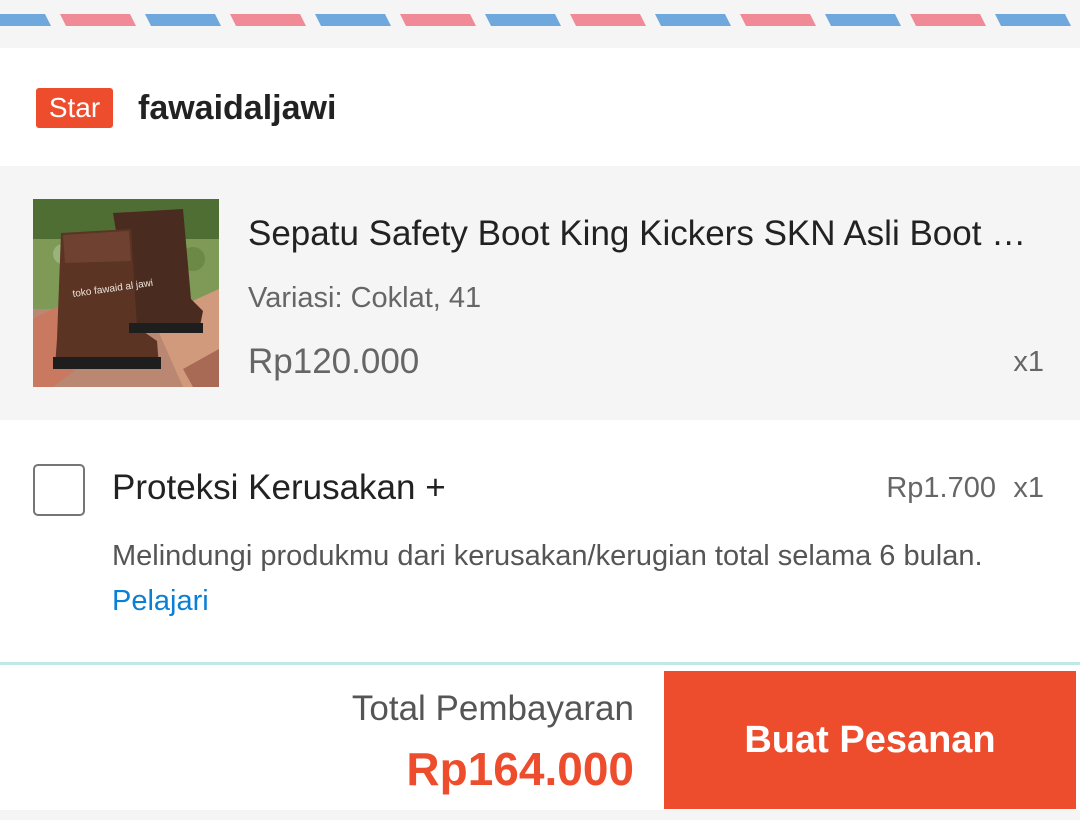 The width and height of the screenshot is (1080, 820). I want to click on total-payment-amount: Rp164.000, so click(520, 769).